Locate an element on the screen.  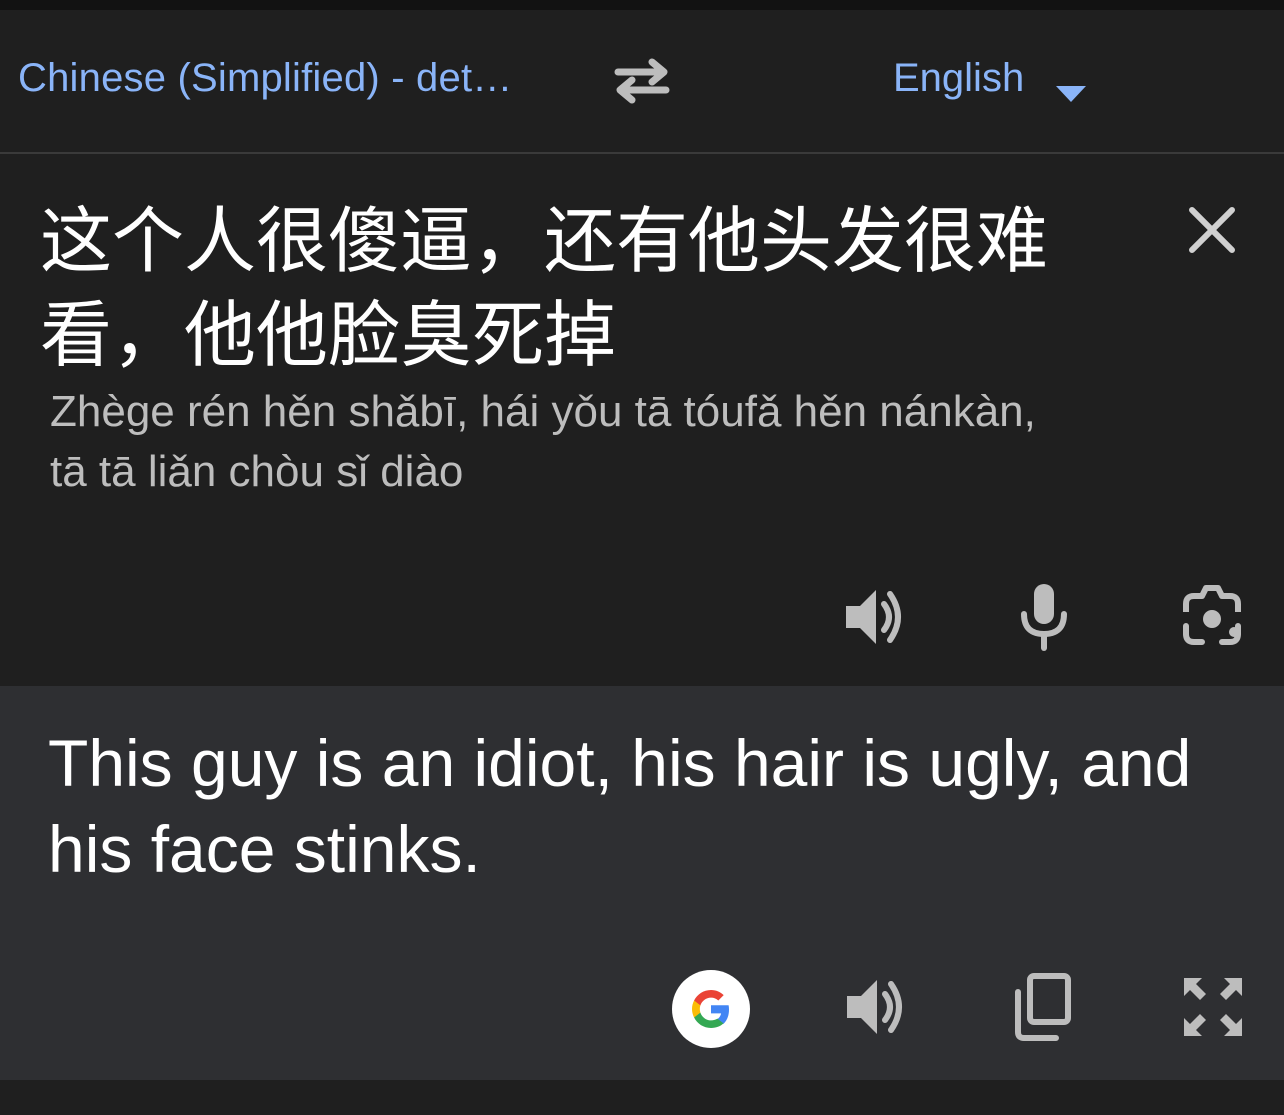
caret-down-icon is located at coordinates (1071, 93).